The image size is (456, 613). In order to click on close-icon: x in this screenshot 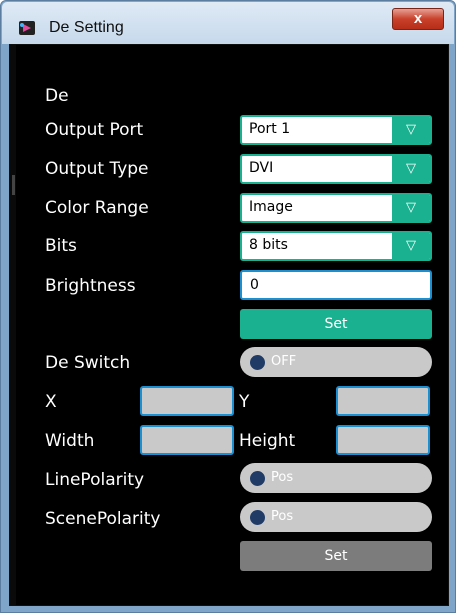, I will do `click(418, 18)`.